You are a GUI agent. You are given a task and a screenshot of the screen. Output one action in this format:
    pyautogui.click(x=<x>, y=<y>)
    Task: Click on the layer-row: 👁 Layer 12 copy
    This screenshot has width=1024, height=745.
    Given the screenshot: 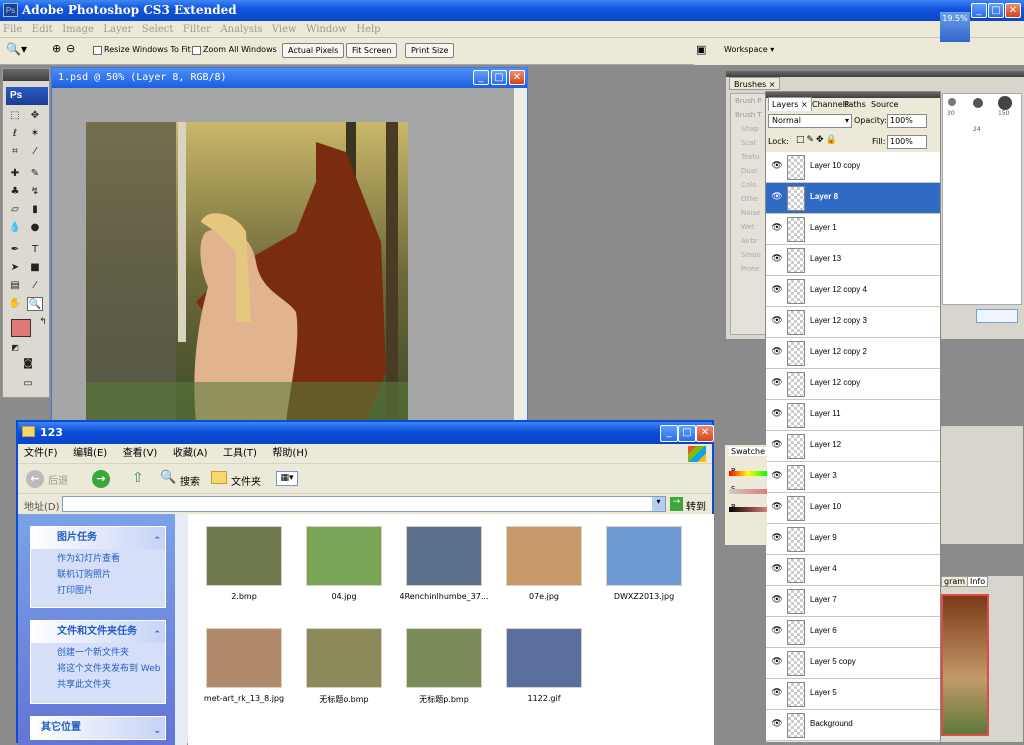 What is the action you would take?
    pyautogui.click(x=853, y=384)
    